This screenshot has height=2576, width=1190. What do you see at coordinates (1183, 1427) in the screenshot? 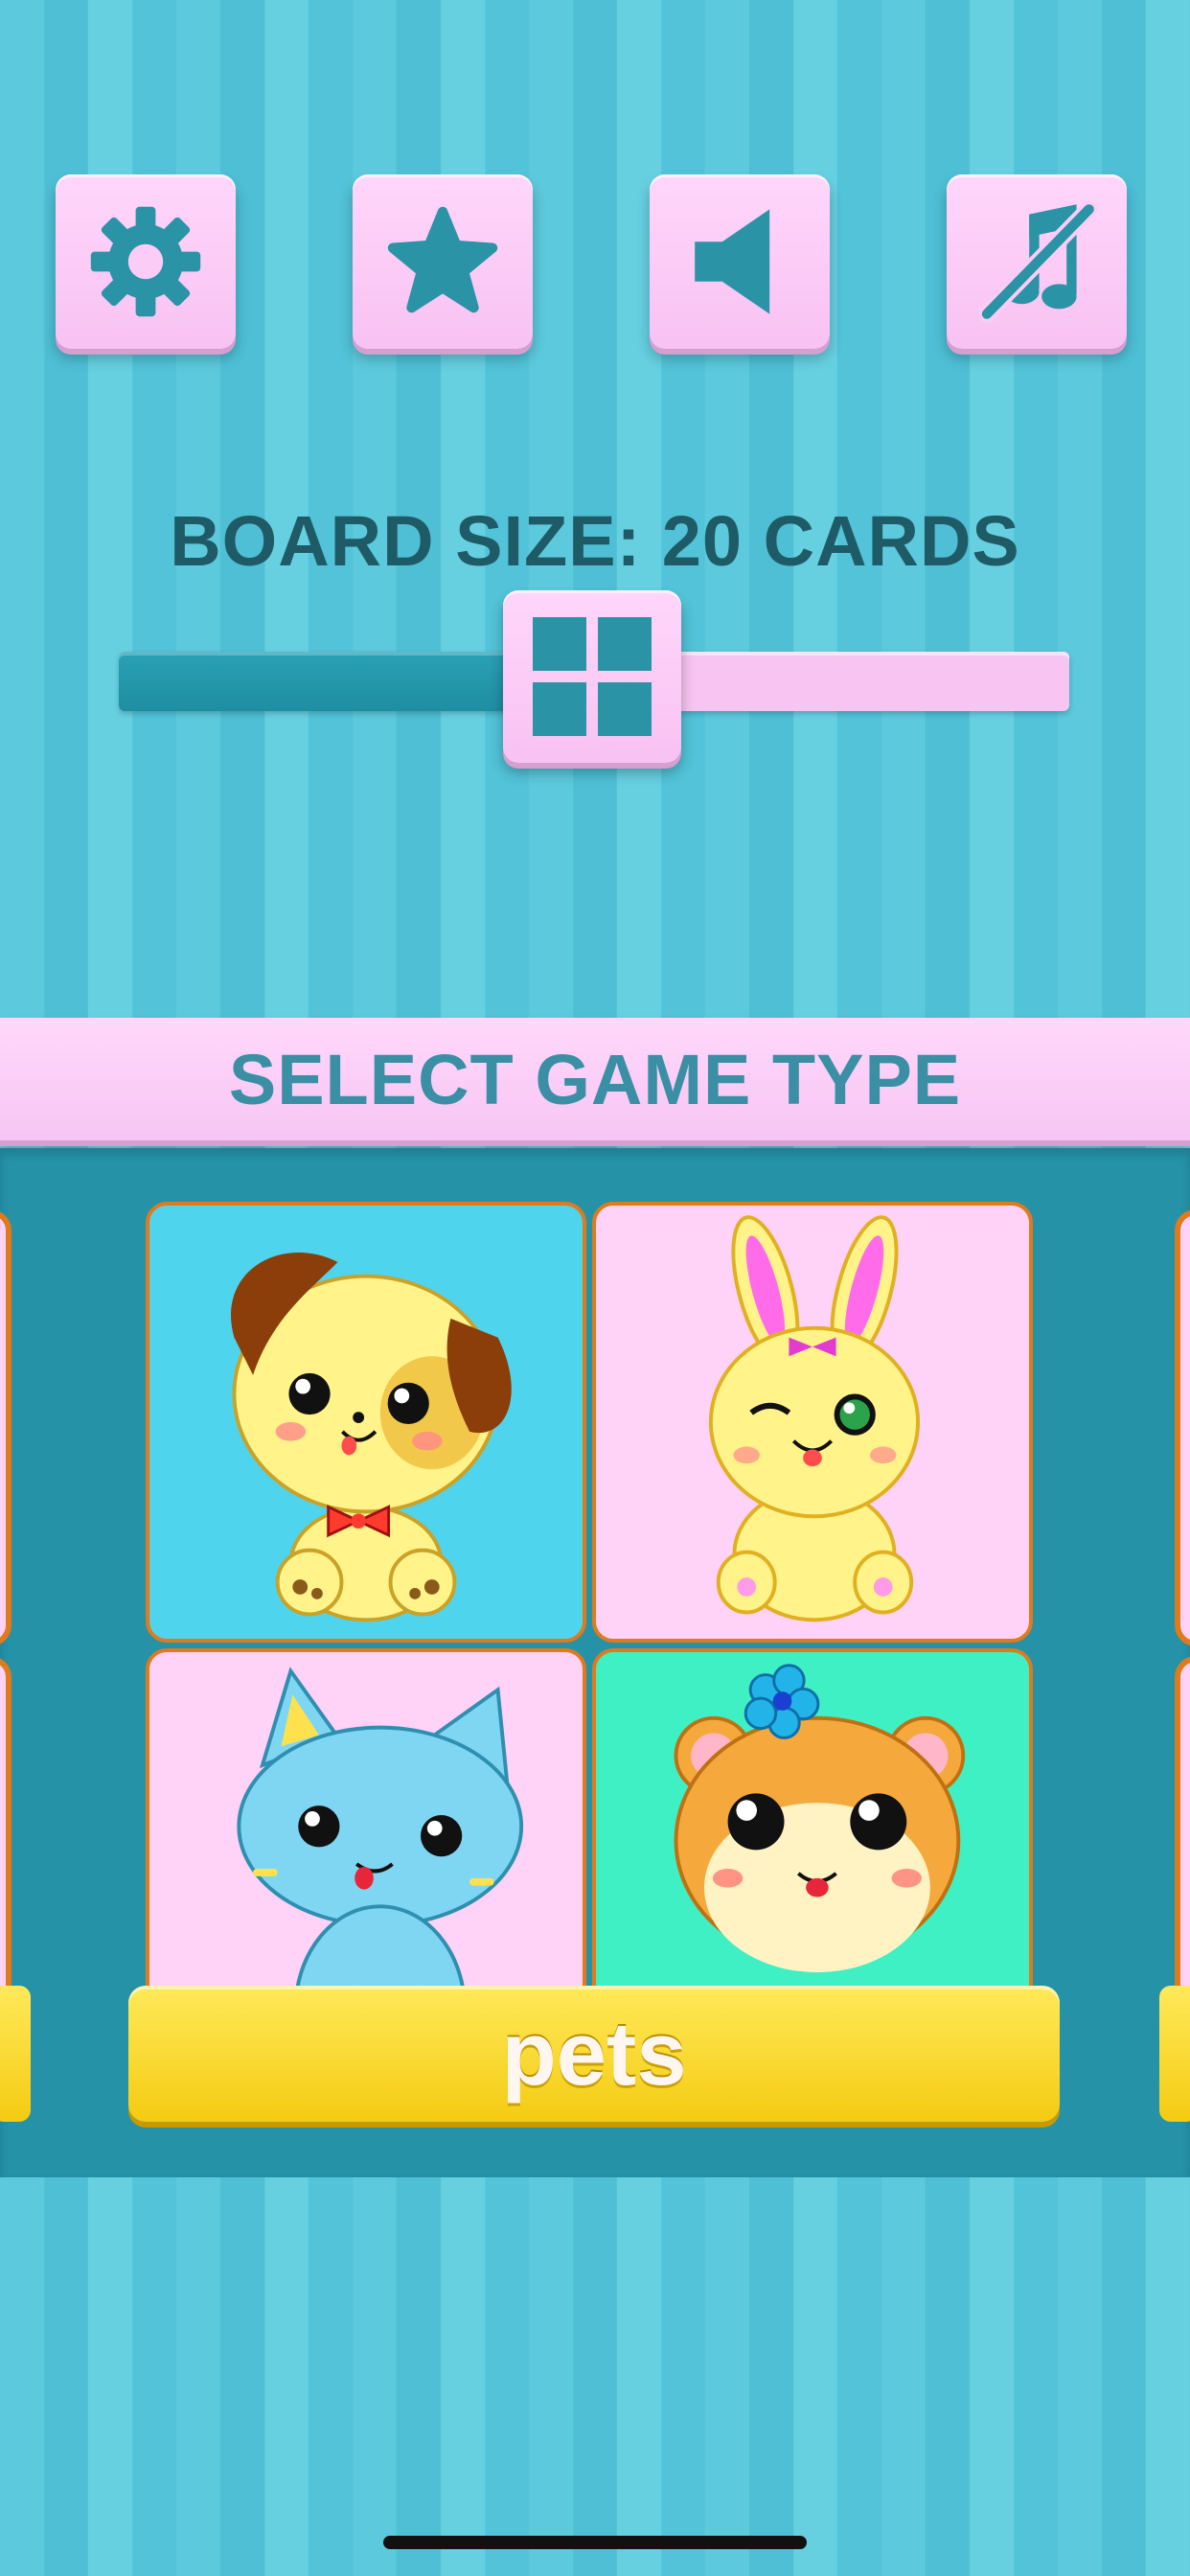
I see `next-game-type-peek` at bounding box center [1183, 1427].